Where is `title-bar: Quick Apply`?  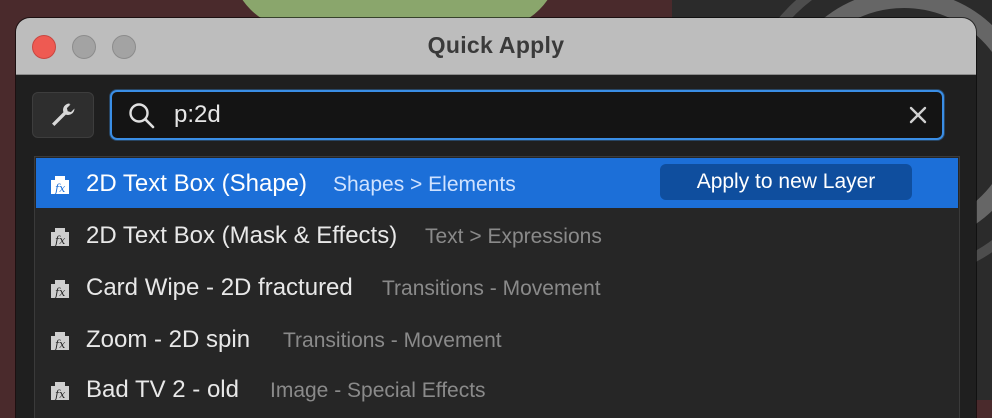 title-bar: Quick Apply is located at coordinates (496, 46).